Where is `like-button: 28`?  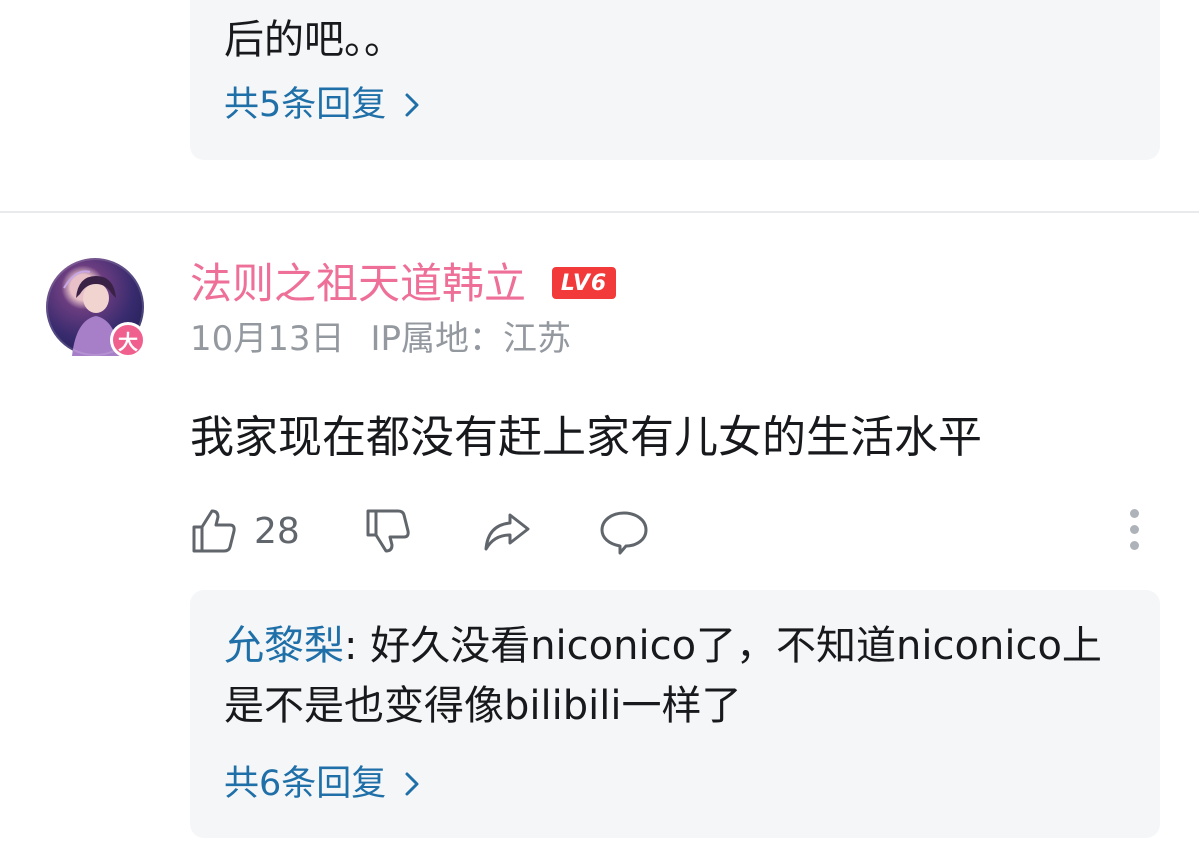
like-button: 28 is located at coordinates (244, 531).